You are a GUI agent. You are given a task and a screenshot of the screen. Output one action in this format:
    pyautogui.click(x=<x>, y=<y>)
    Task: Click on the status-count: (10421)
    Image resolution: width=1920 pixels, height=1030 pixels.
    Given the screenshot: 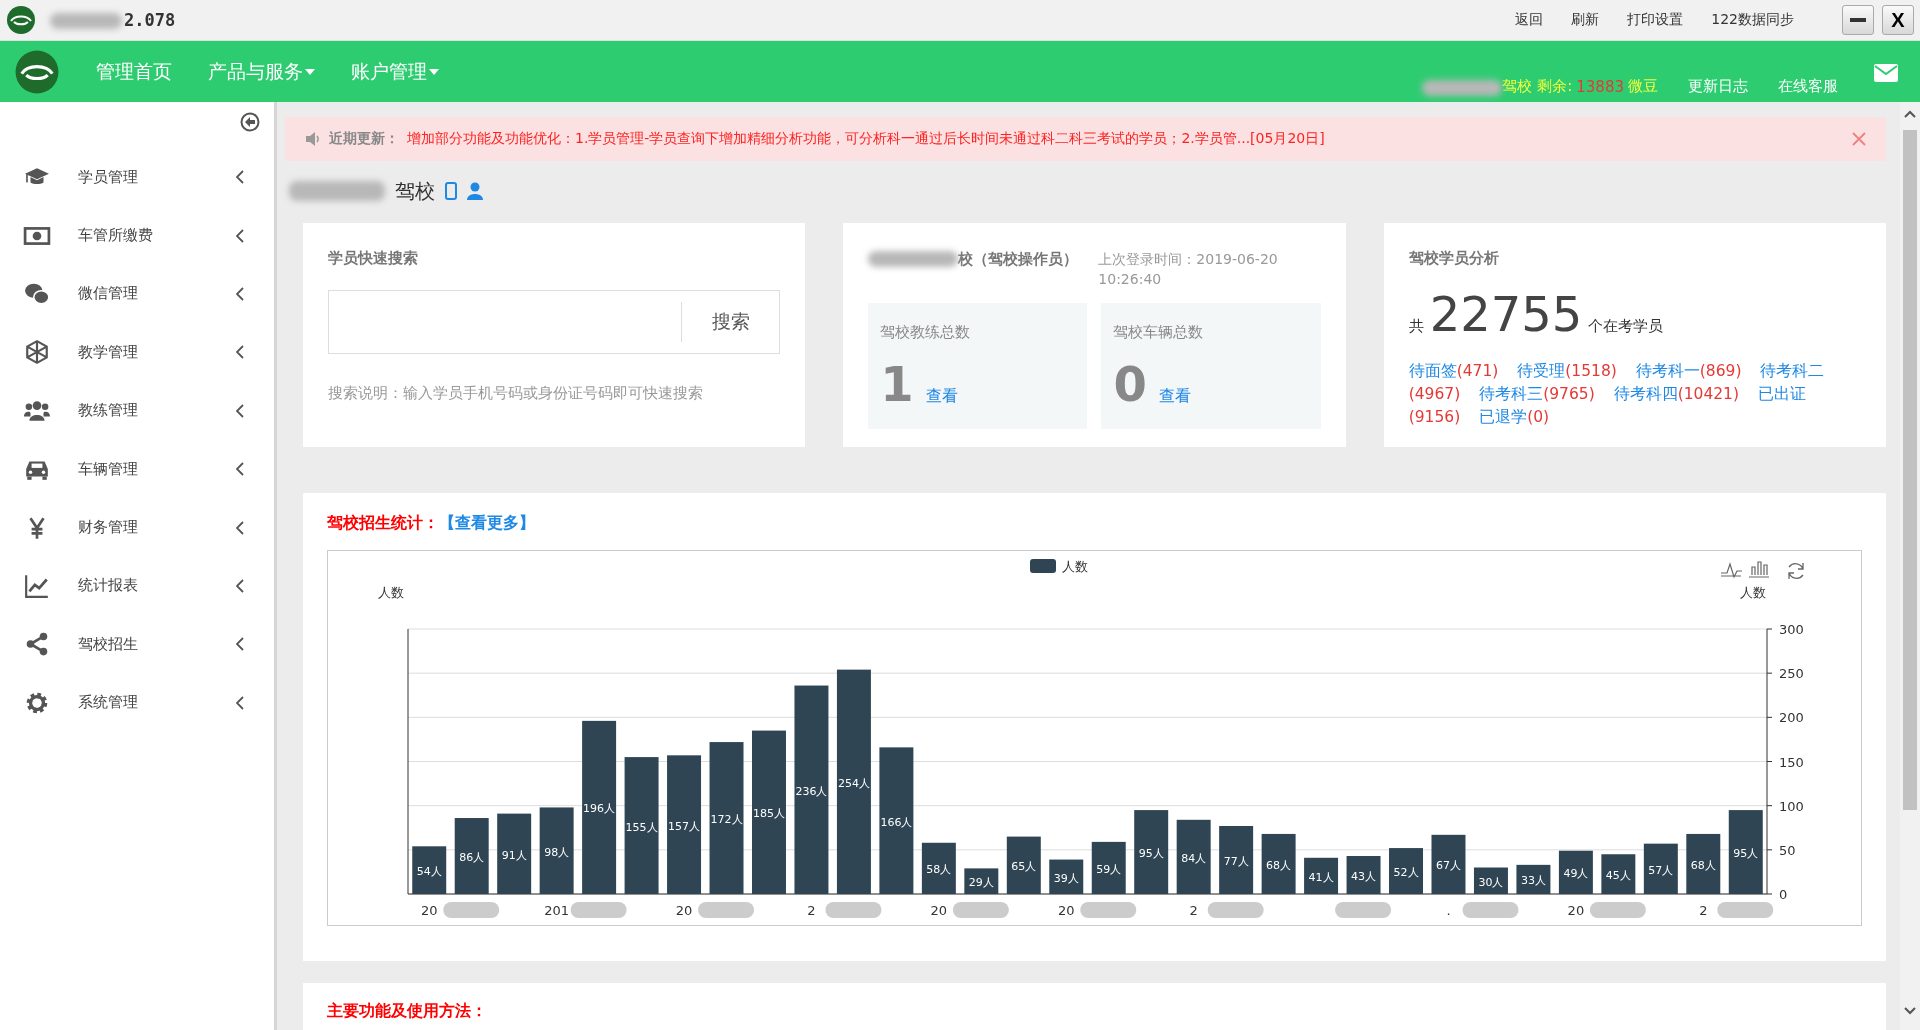 What is the action you would take?
    pyautogui.click(x=1708, y=394)
    